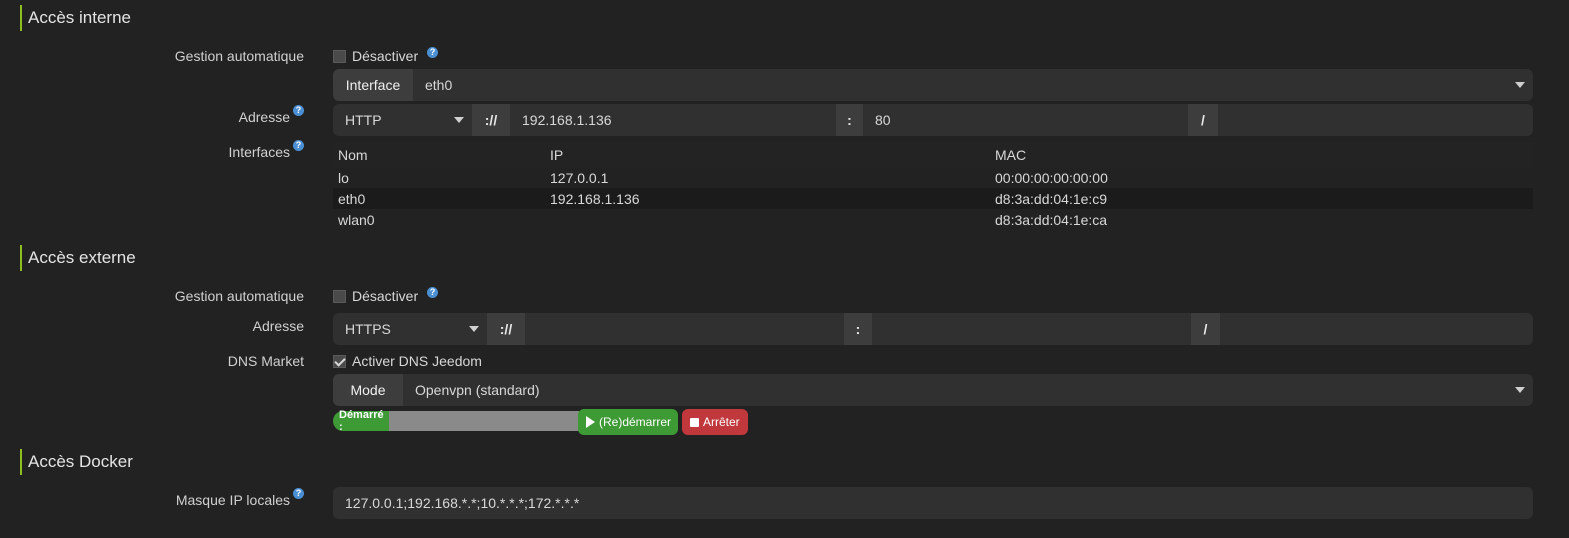 This screenshot has width=1569, height=538. What do you see at coordinates (1051, 198) in the screenshot?
I see `cell-mac: d8:3a:dd:04:1e:c9` at bounding box center [1051, 198].